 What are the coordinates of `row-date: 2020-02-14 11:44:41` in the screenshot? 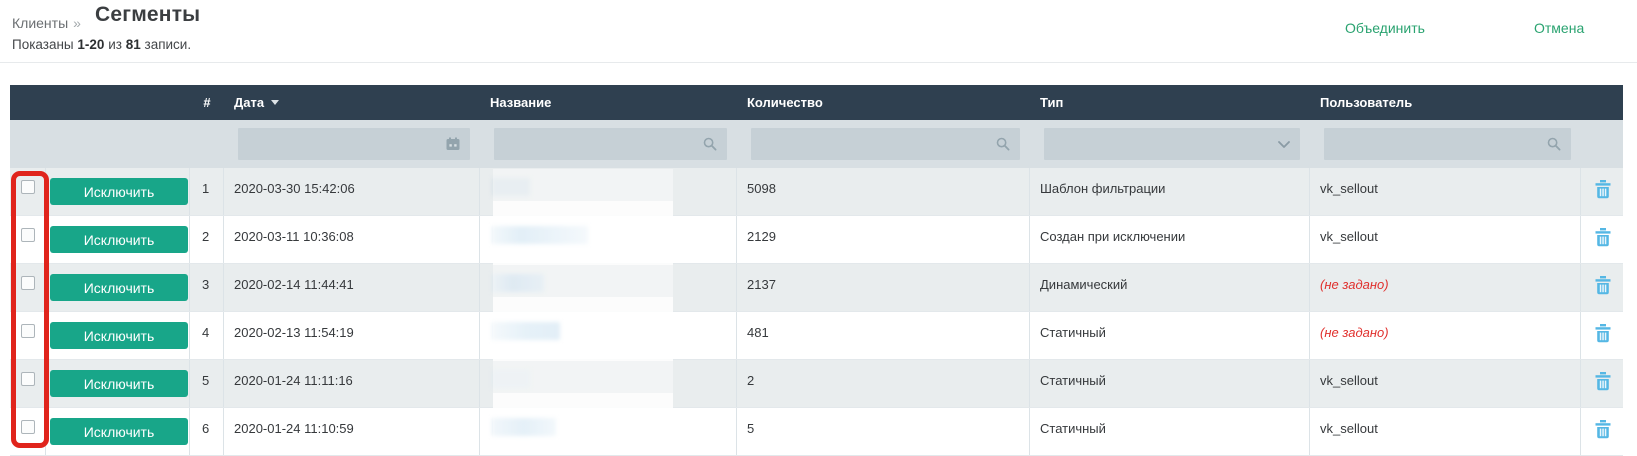 It's located at (352, 287).